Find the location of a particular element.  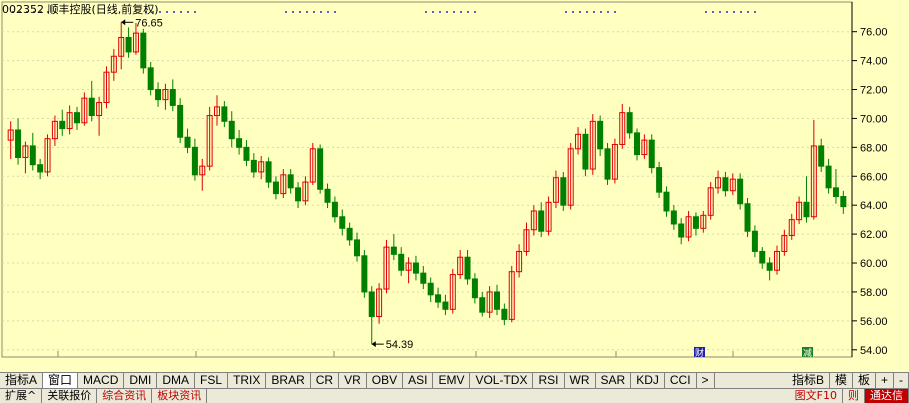

tab-right-0: 指标B is located at coordinates (808, 381).